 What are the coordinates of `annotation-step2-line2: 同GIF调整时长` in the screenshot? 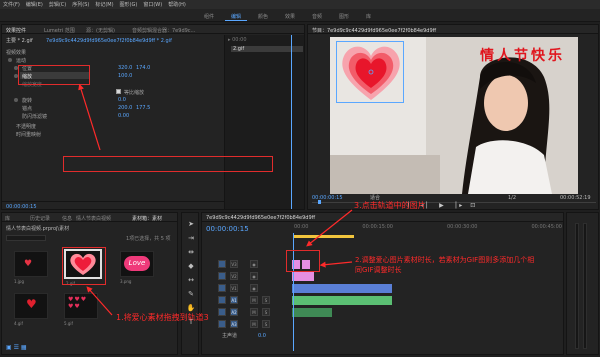 It's located at (378, 270).